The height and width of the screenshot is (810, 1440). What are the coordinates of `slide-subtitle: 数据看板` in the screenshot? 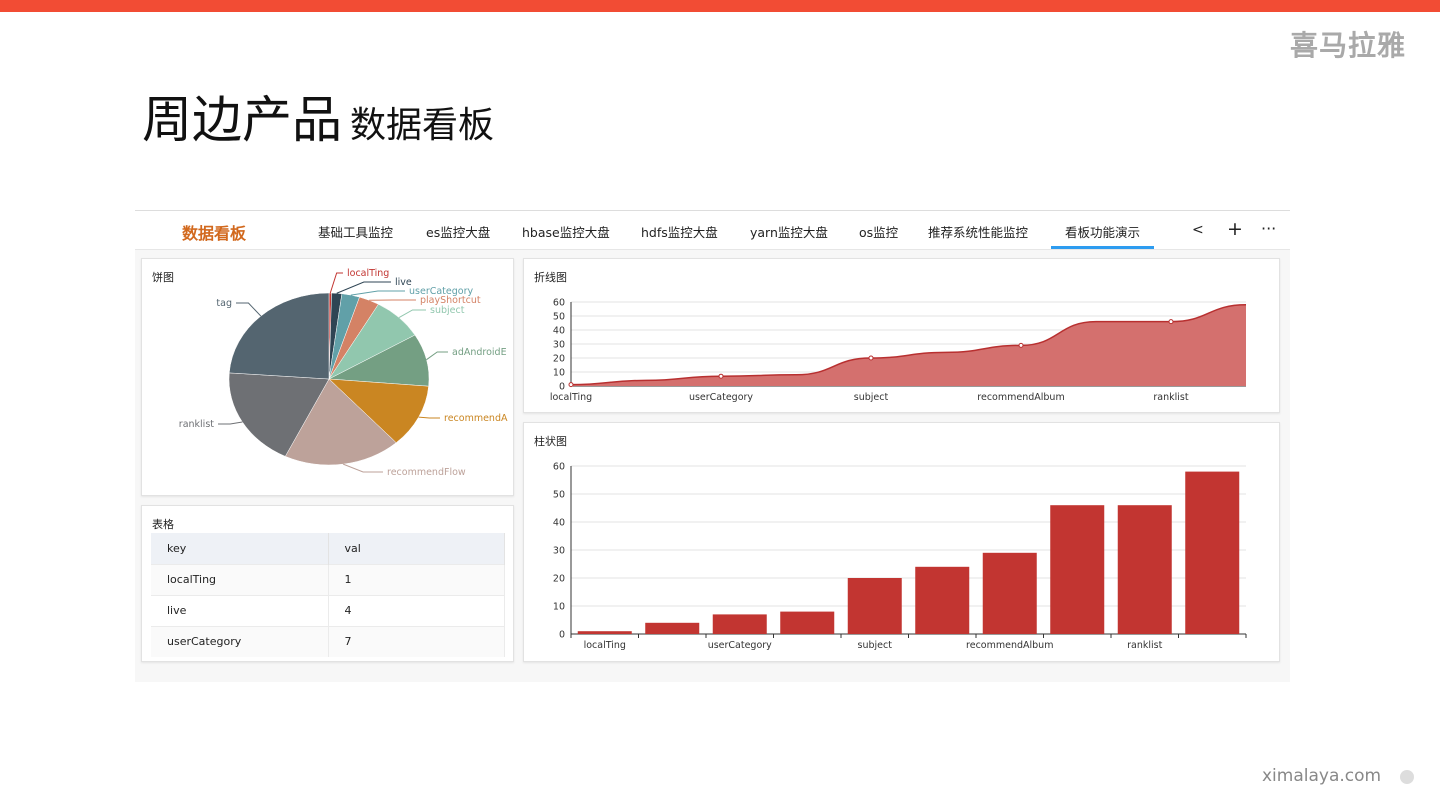 It's located at (422, 125).